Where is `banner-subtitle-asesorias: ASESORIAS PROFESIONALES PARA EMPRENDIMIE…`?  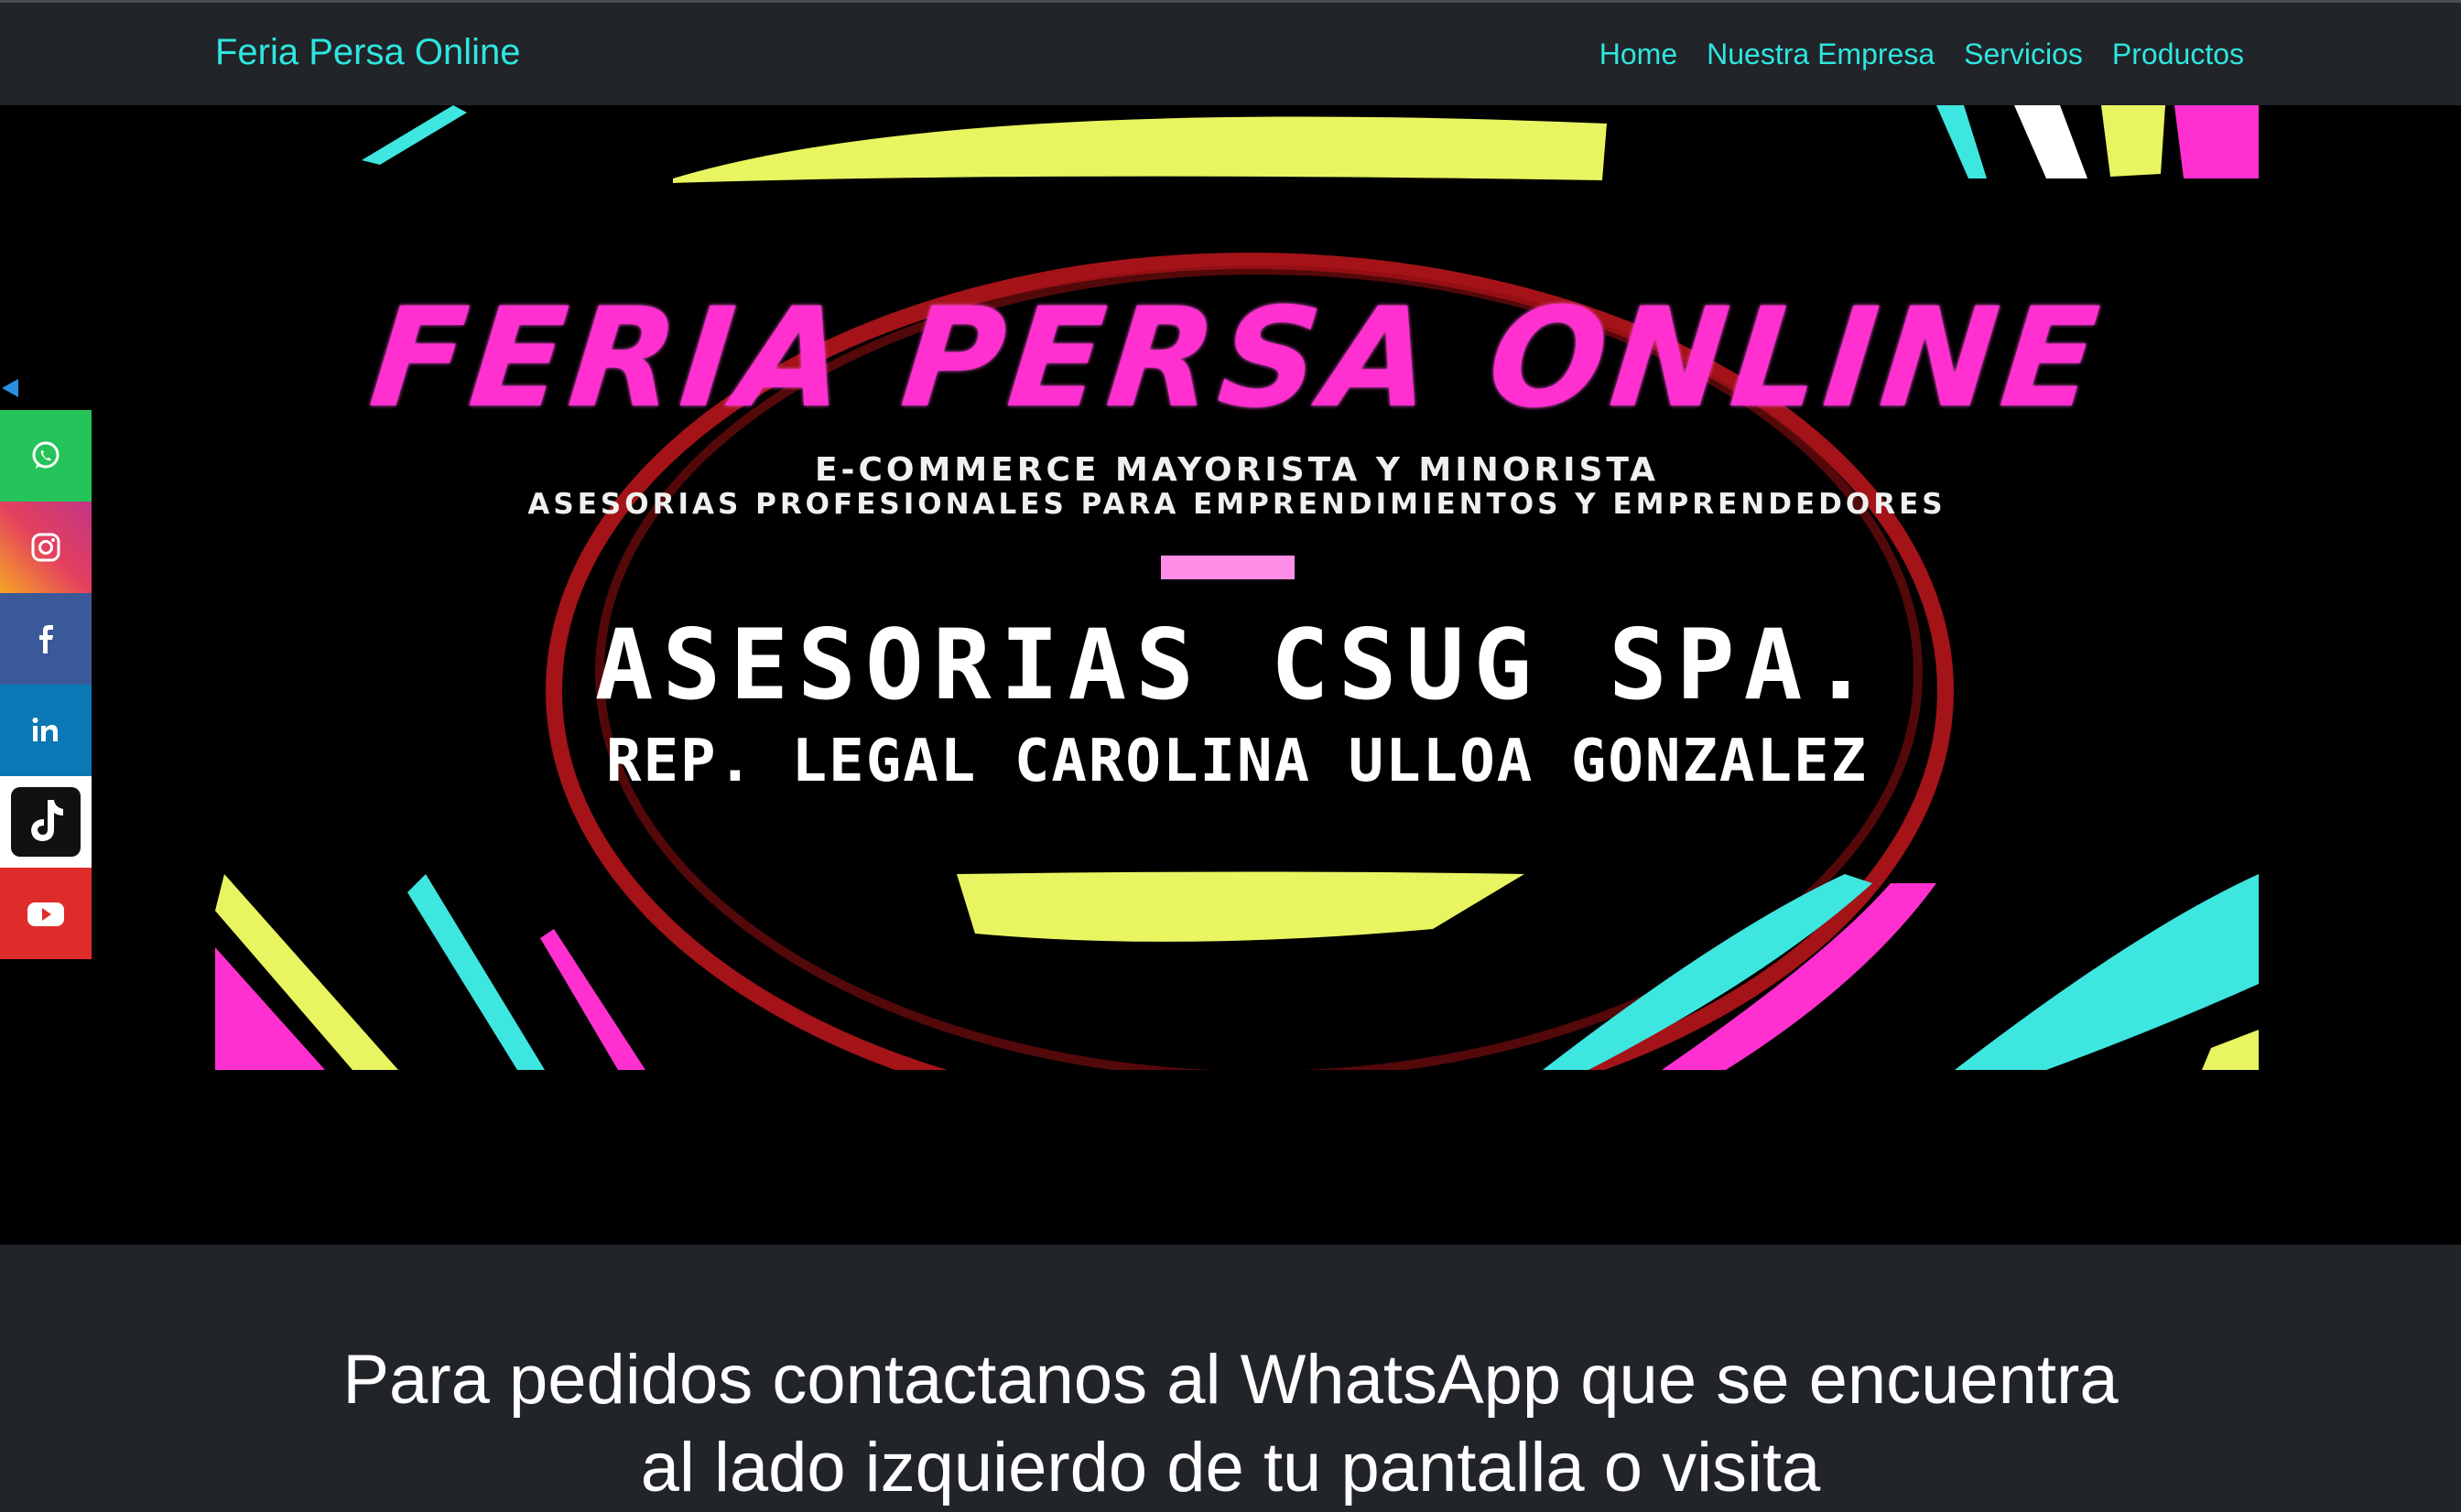
banner-subtitle-asesorias: ASESORIAS PROFESIONALES PARA EMPRENDIMIE… is located at coordinates (1236, 504).